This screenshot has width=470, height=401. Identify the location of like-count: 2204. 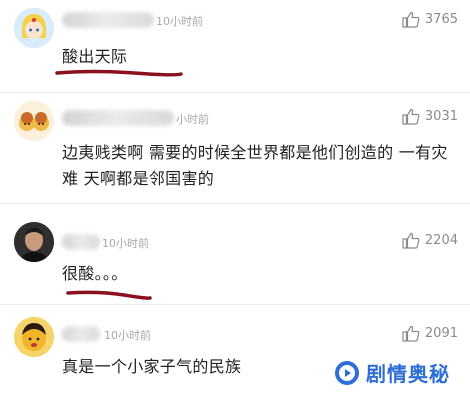
(441, 240).